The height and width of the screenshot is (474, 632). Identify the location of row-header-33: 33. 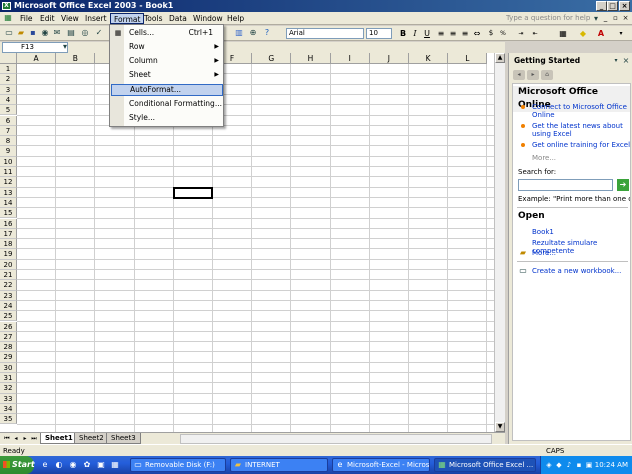
(8, 398).